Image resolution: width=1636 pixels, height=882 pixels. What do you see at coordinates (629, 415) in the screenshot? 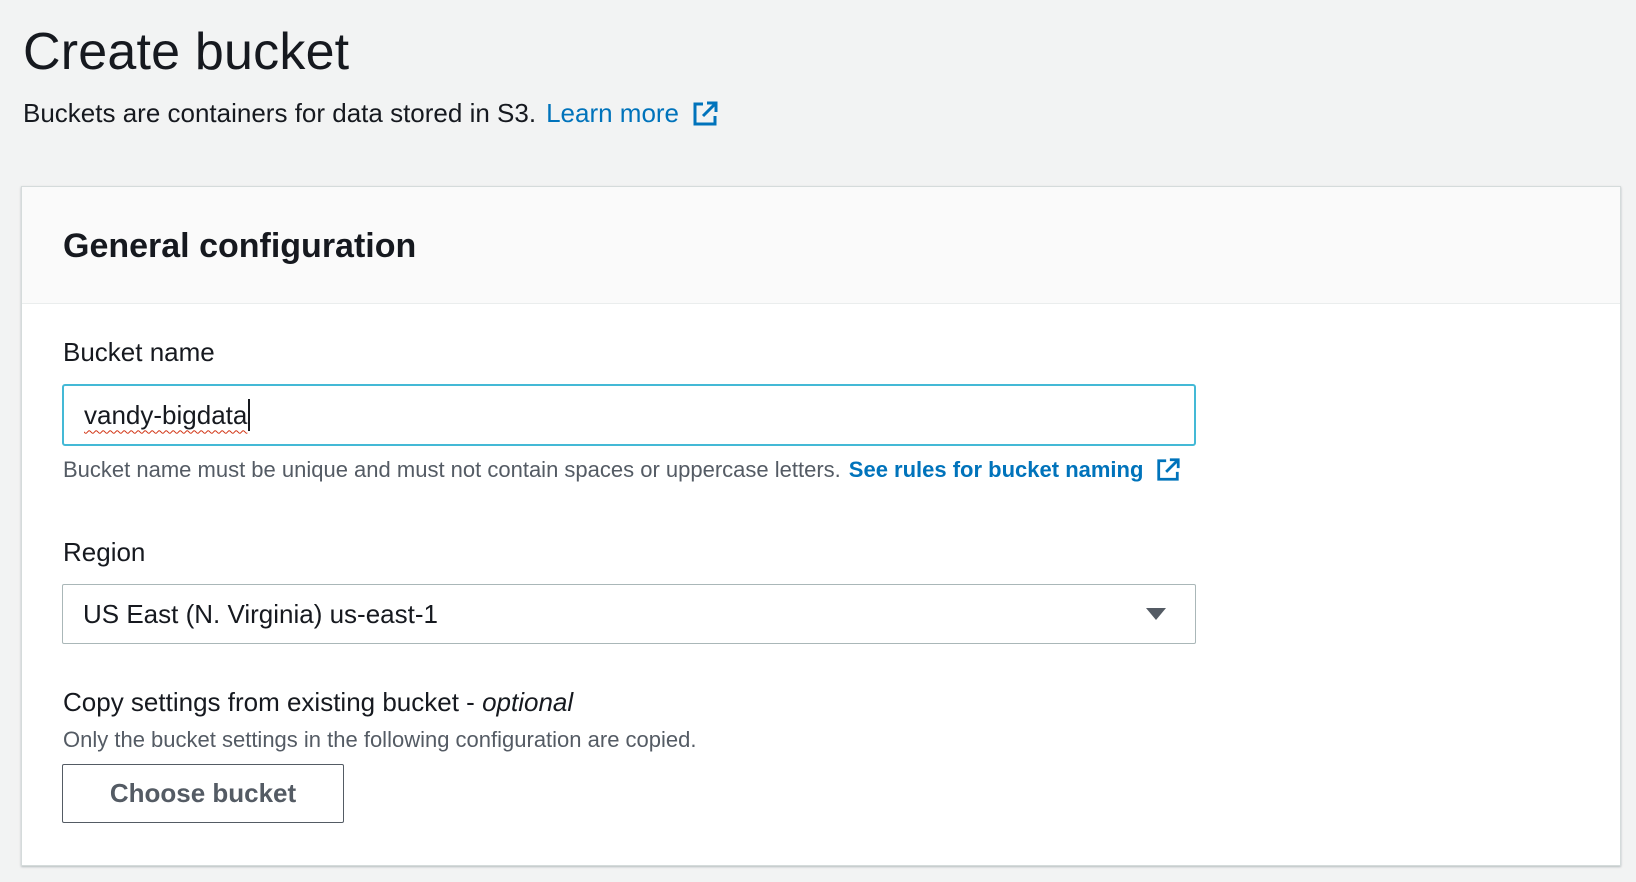
I see `bucket-name-input: vandy-bigdata` at bounding box center [629, 415].